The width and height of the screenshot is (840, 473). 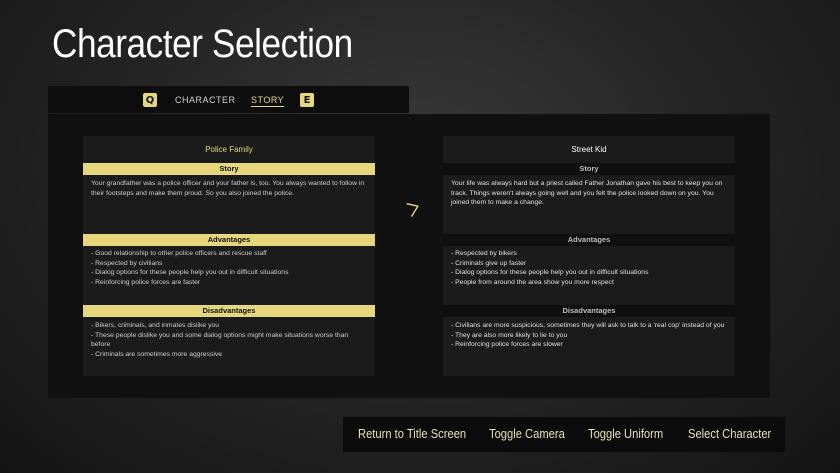 I want to click on tab-bar: Q CHARACTER STORY E, so click(x=228, y=99).